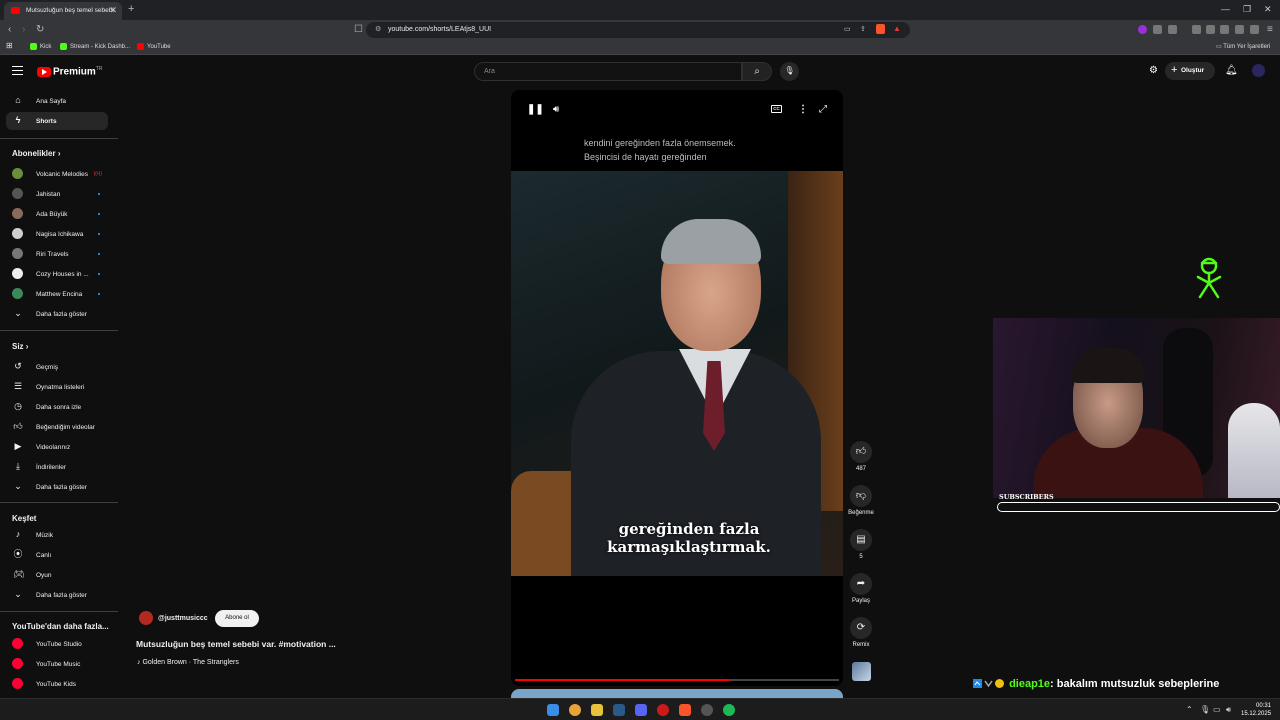 The height and width of the screenshot is (720, 1280). I want to click on sidebar-item-youtube-music: YouTube Music, so click(57, 664).